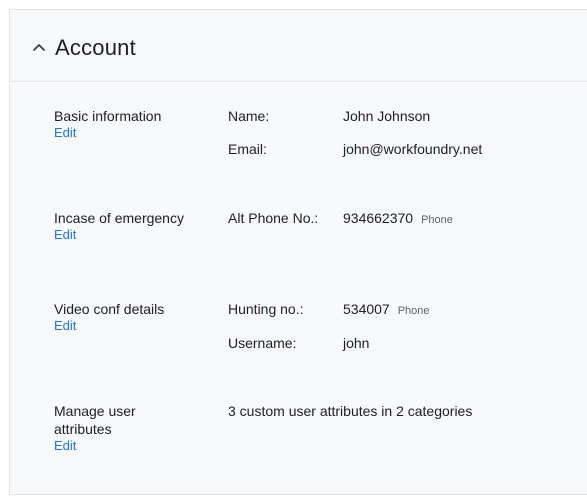 The image size is (587, 503). I want to click on section-emergency: Incase of emergency Edit, so click(119, 226).